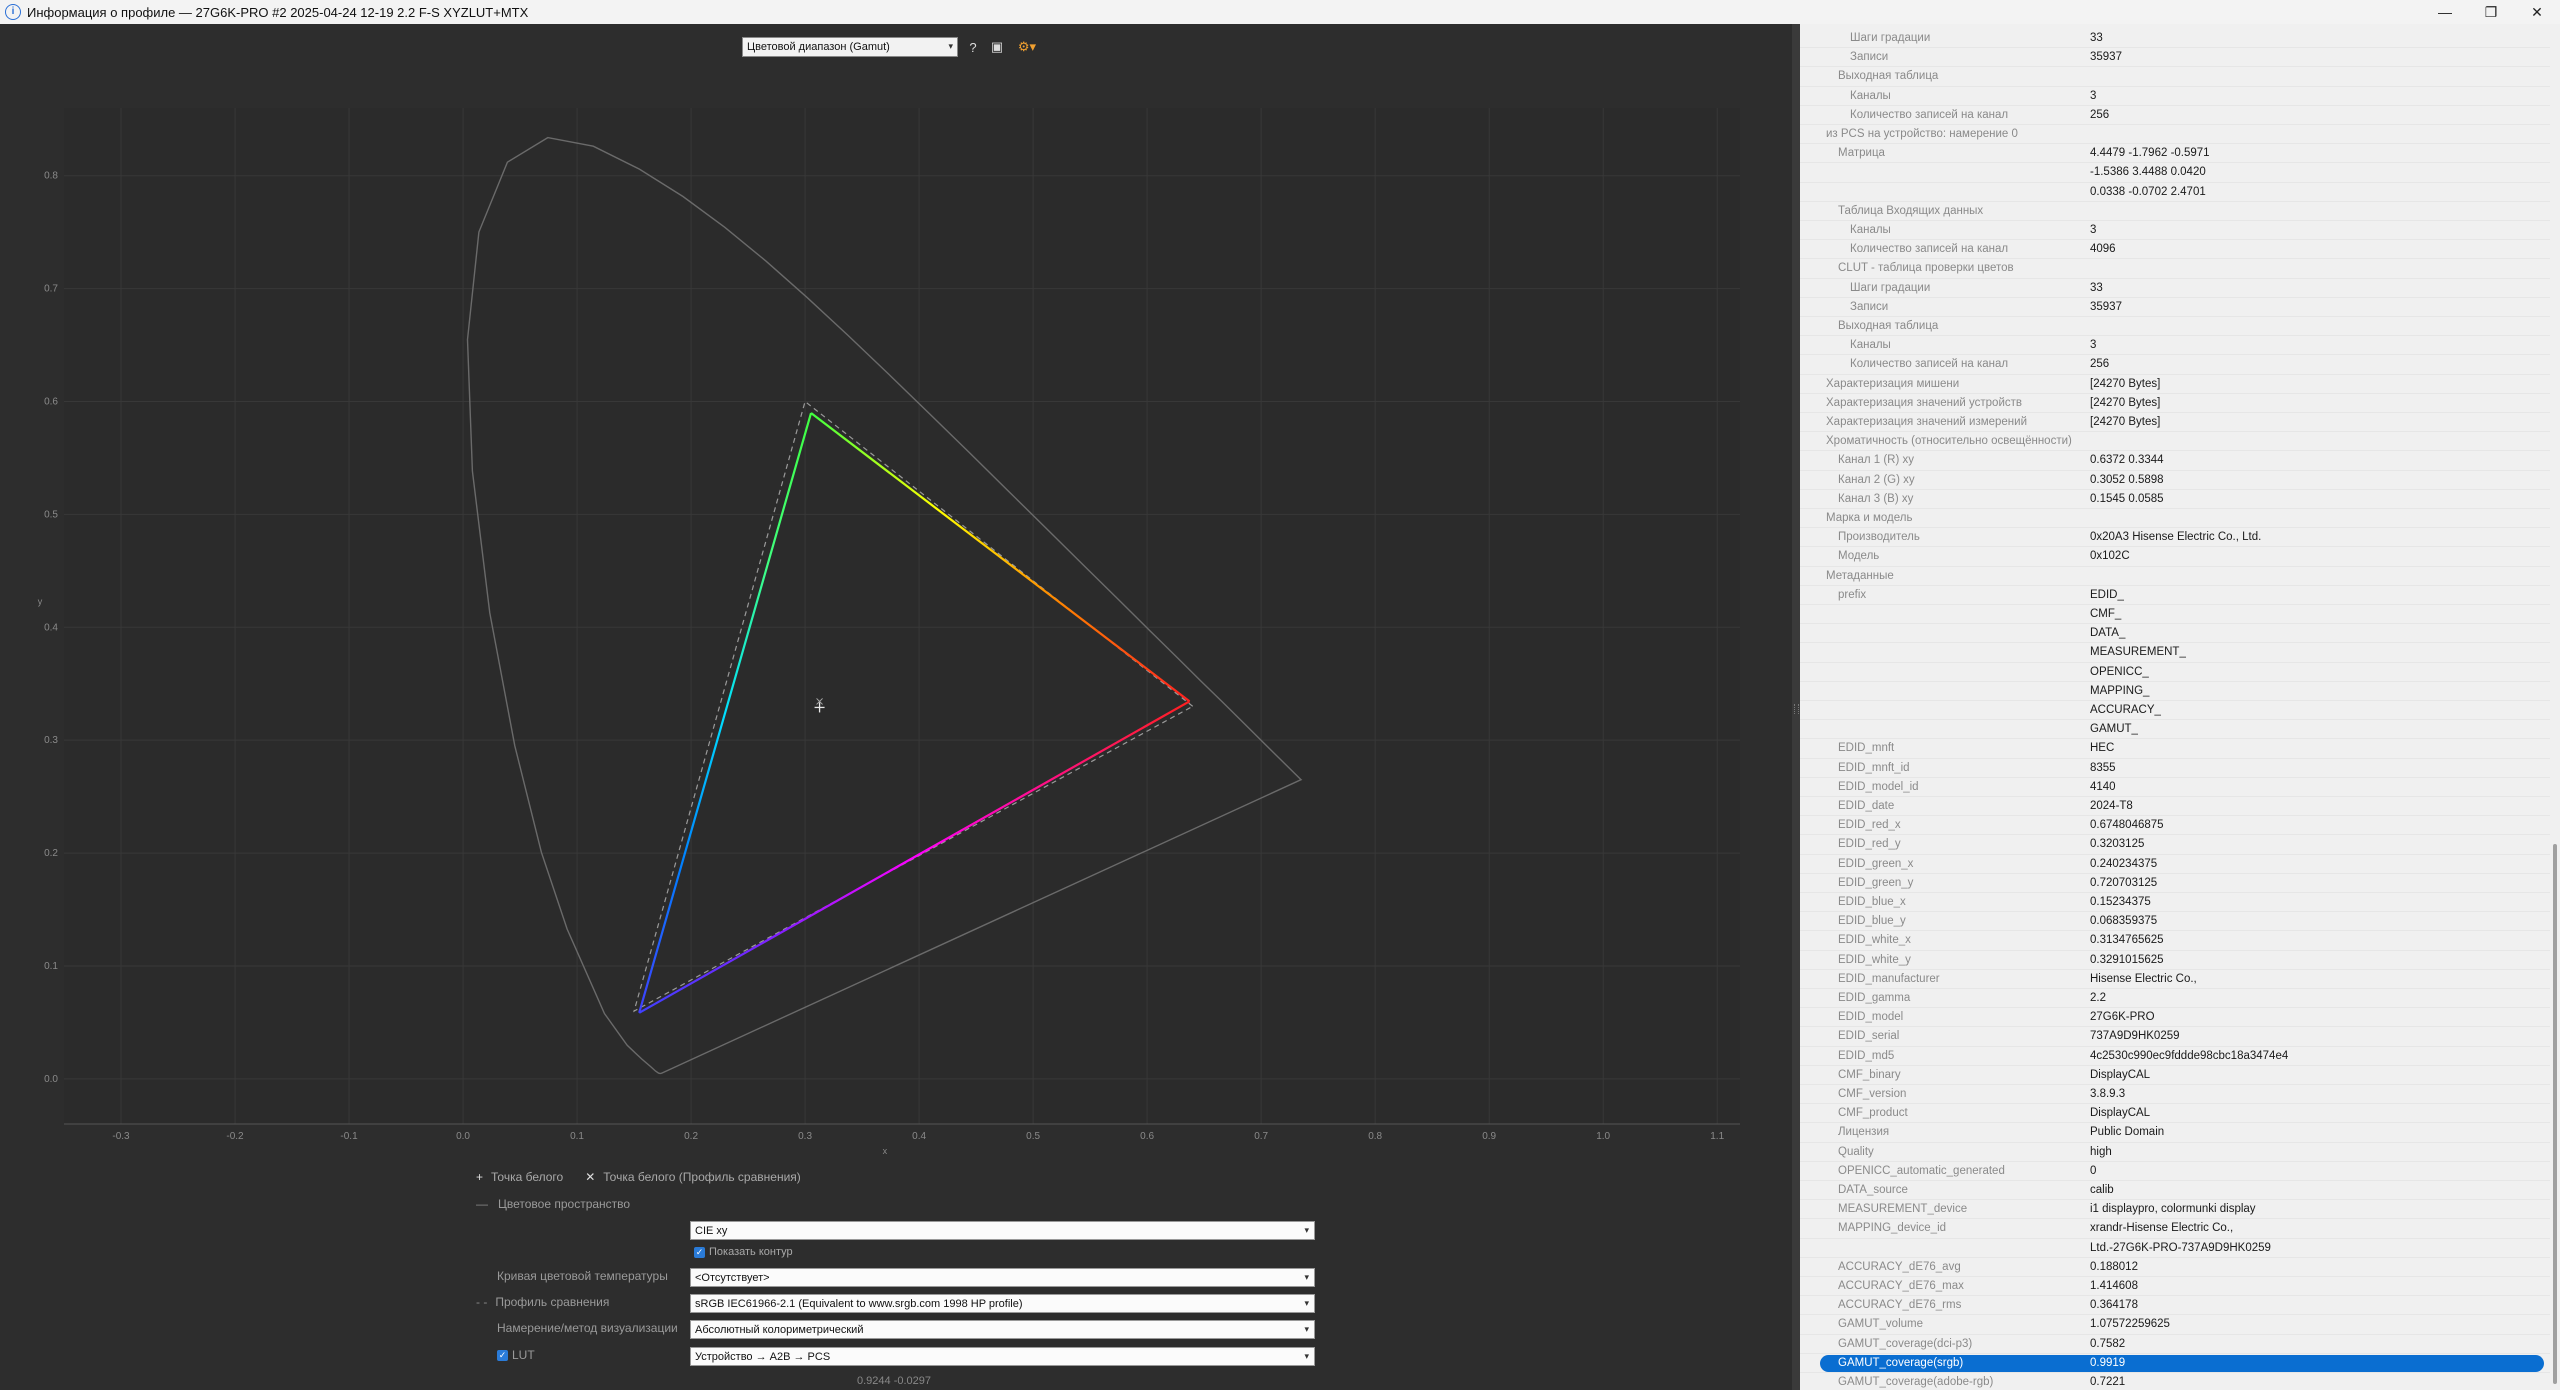 This screenshot has height=1390, width=2560. I want to click on details-row: EDID_mnft_id 8355, so click(2180, 768).